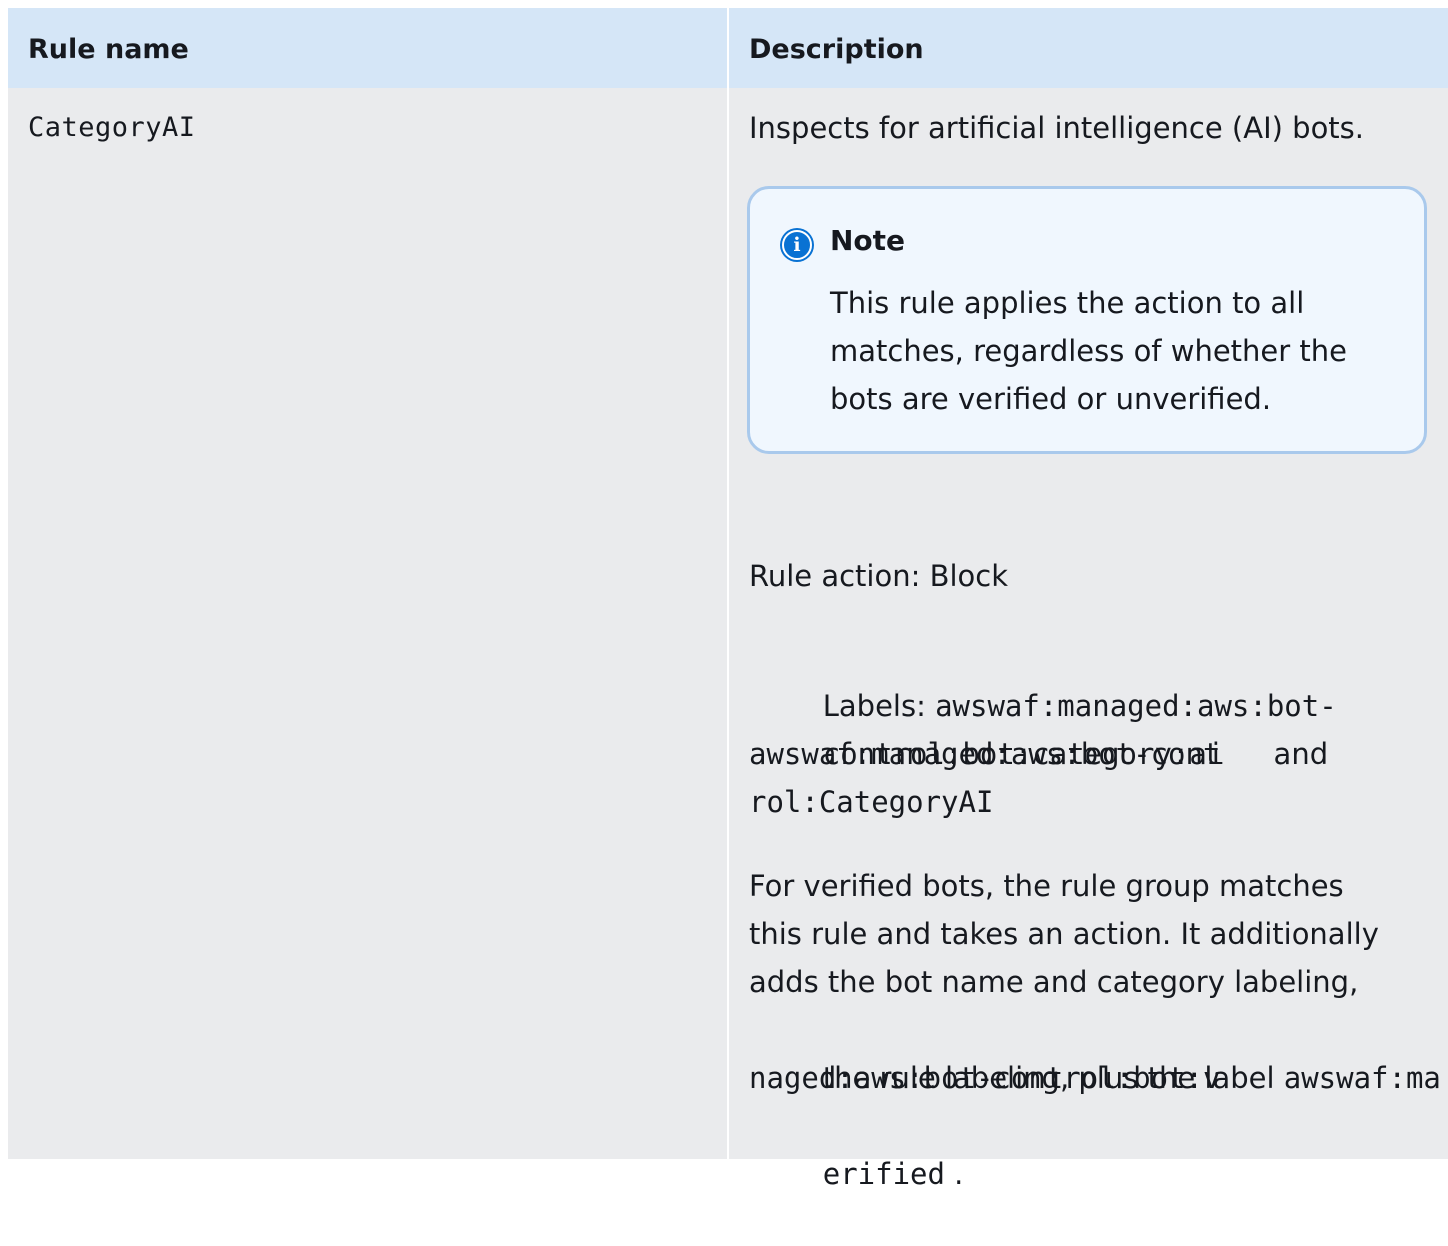 The height and width of the screenshot is (1246, 1448). Describe the element at coordinates (1067, 303) in the screenshot. I see `note-line: This rule applies the action to all` at that location.